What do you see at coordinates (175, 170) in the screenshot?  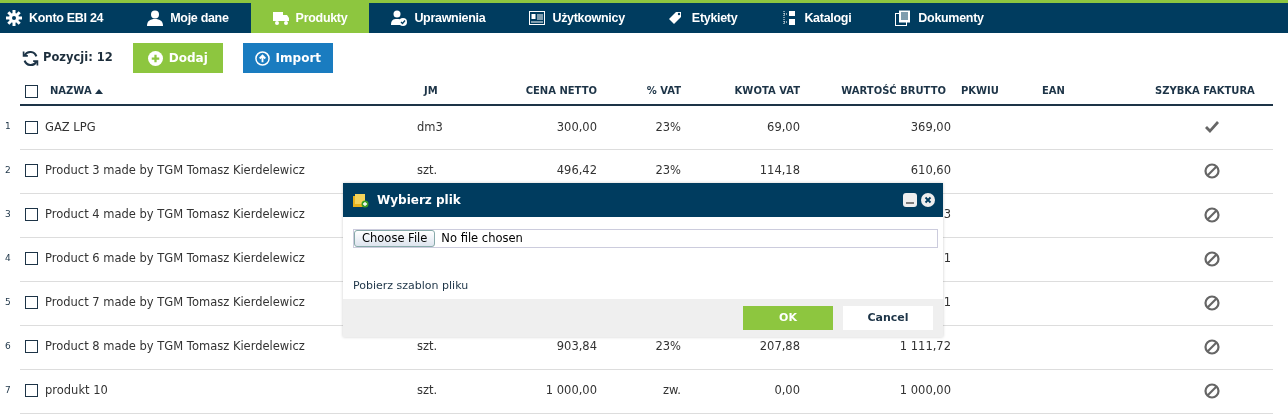 I see `product-name: Product 3 made by TGM Tomasz Kierdelewicz` at bounding box center [175, 170].